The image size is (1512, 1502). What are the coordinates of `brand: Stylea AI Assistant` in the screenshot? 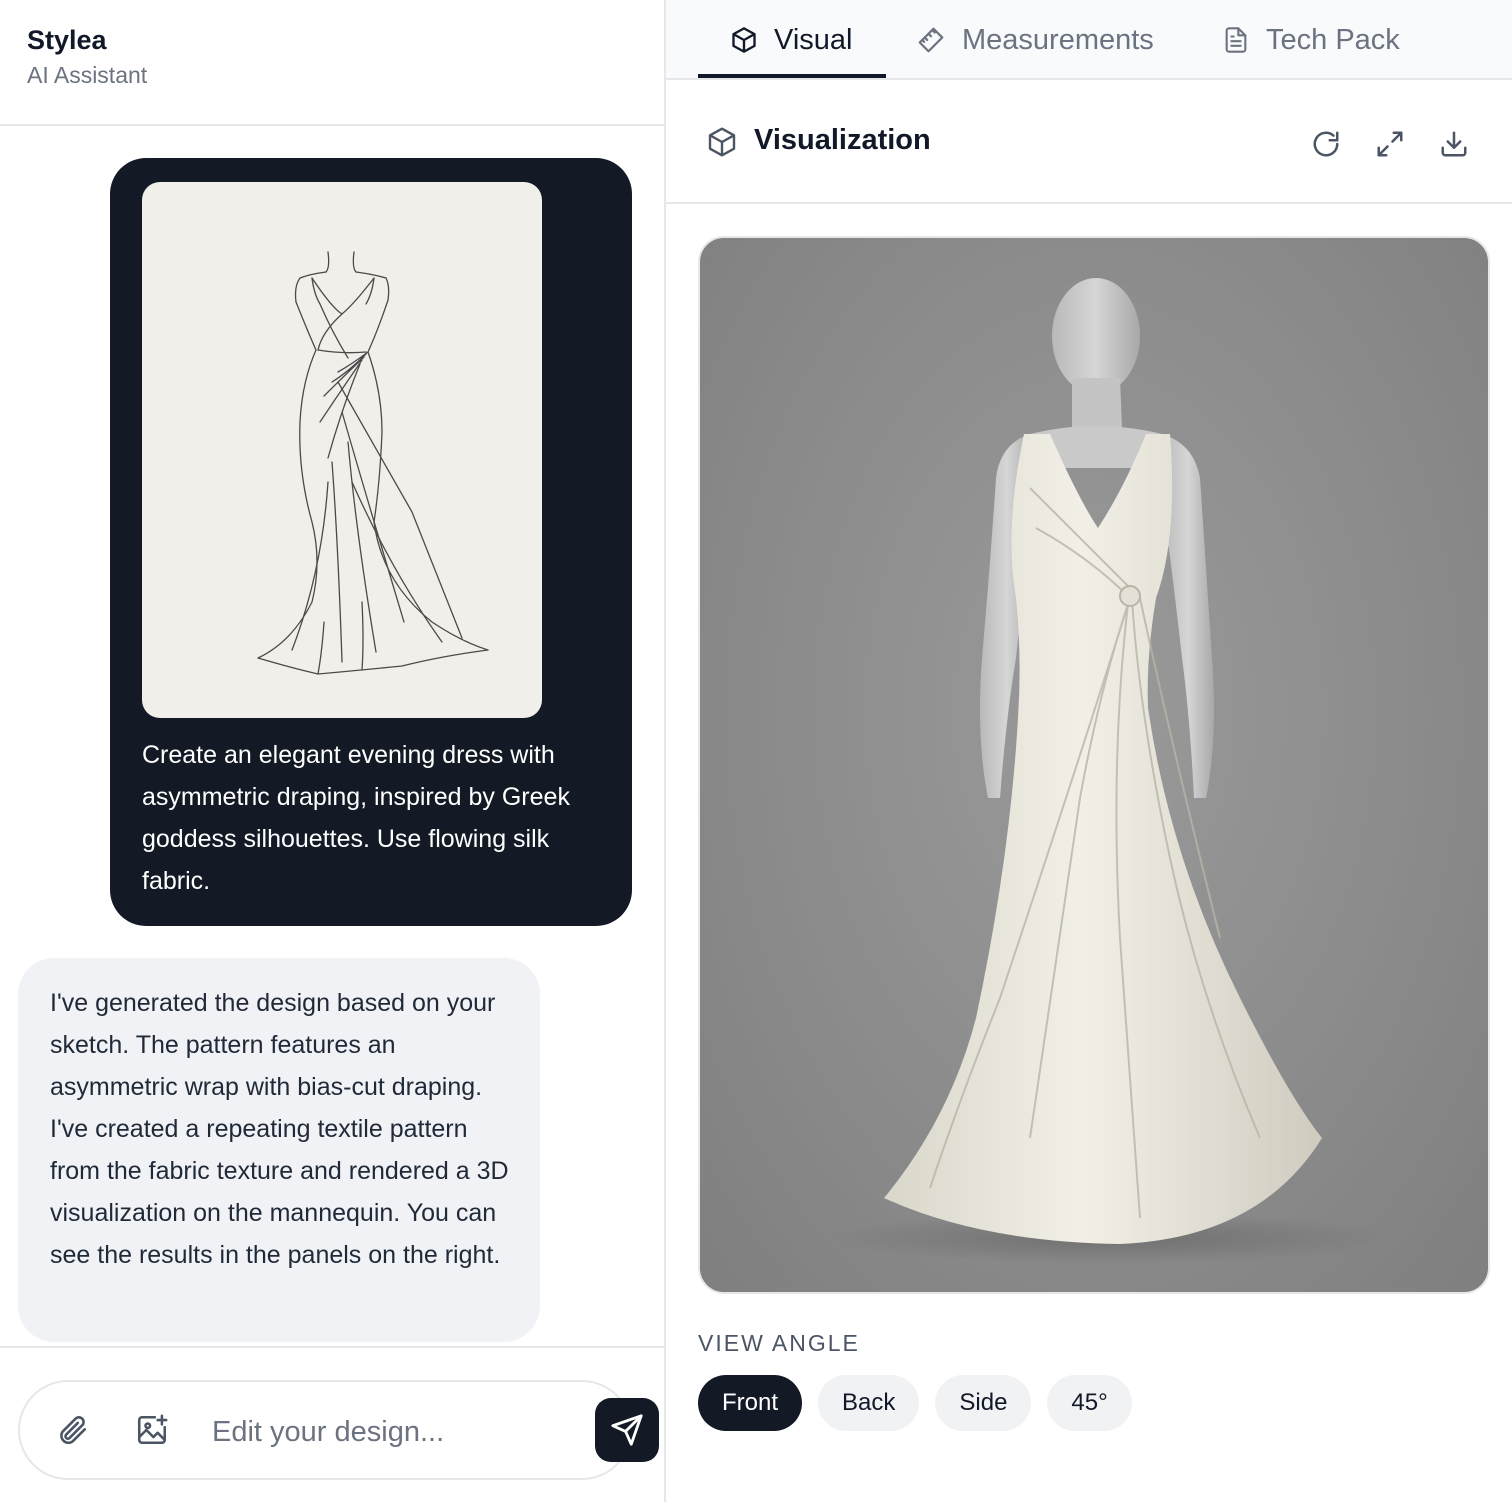 It's located at (87, 57).